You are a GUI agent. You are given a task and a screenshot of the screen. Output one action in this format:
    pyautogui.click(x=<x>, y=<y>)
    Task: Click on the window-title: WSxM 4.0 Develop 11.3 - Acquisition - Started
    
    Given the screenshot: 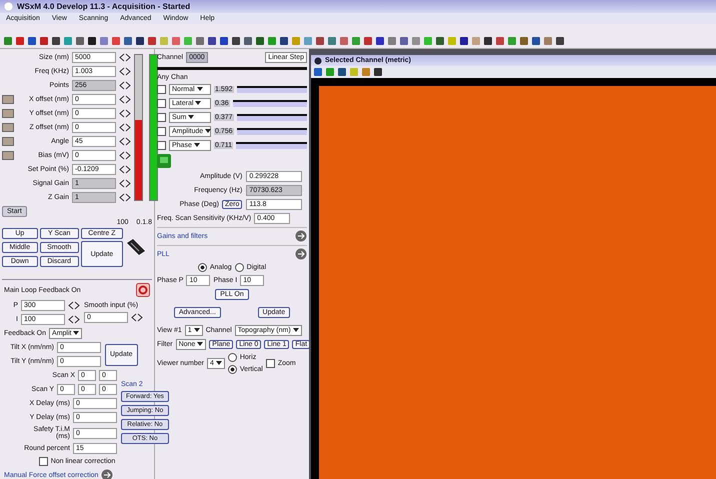 What is the action you would take?
    pyautogui.click(x=103, y=6)
    